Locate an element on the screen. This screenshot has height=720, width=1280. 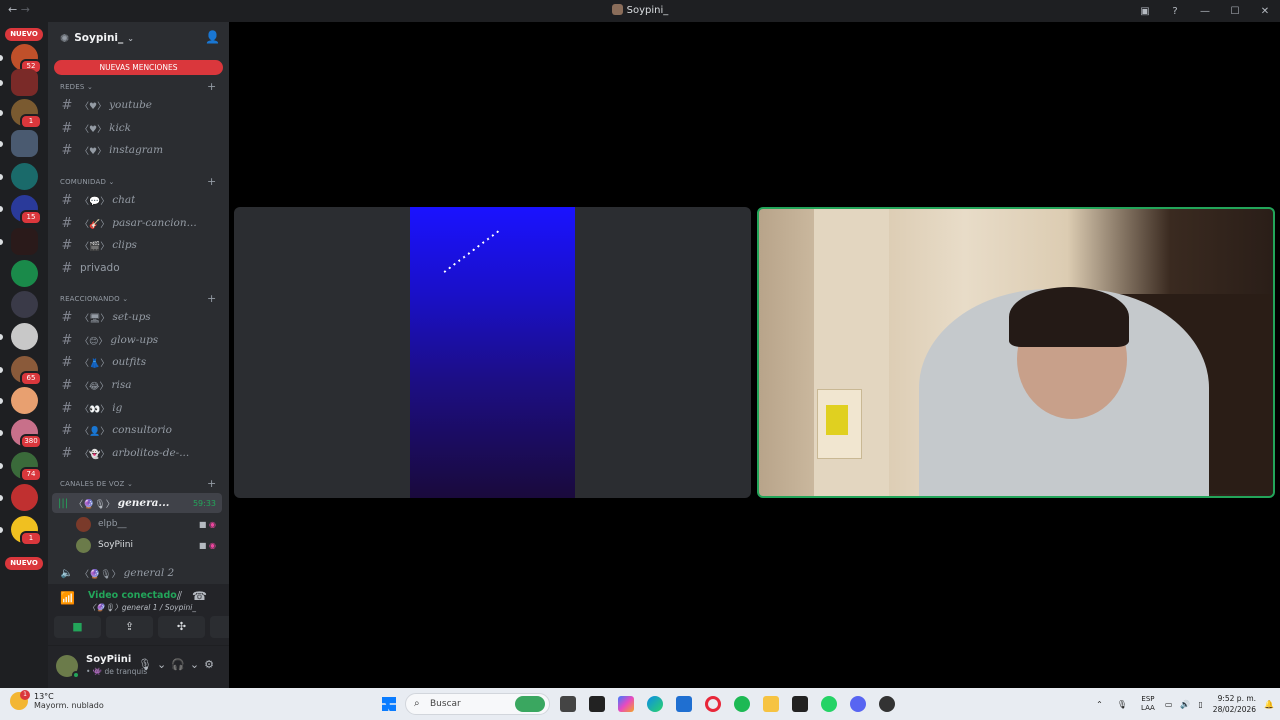
nav-arrows: ← → is located at coordinates (19, 9).